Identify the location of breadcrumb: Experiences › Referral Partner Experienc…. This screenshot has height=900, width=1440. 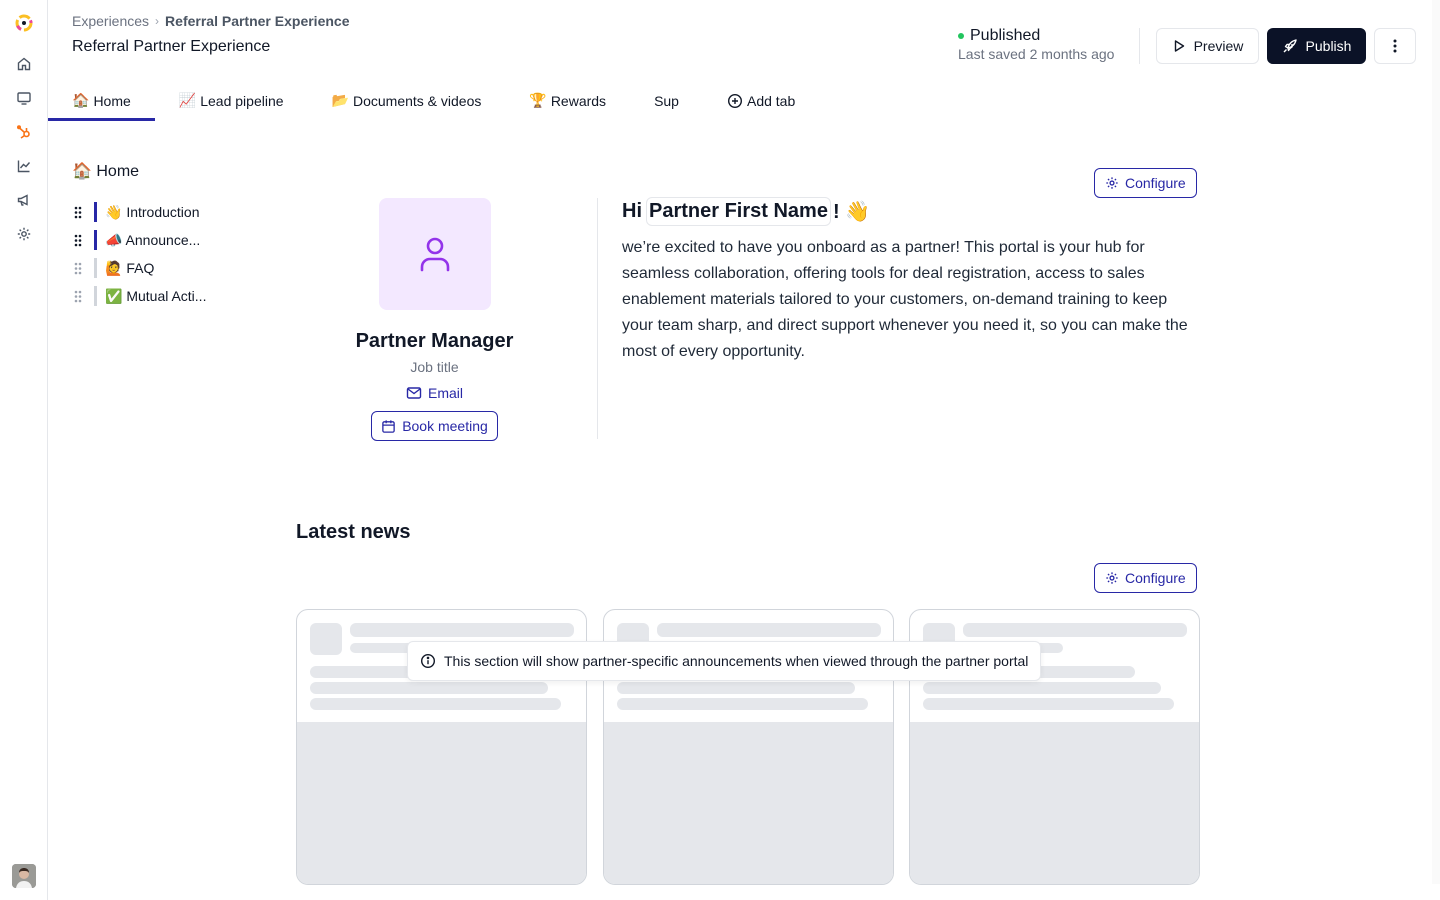
(210, 21).